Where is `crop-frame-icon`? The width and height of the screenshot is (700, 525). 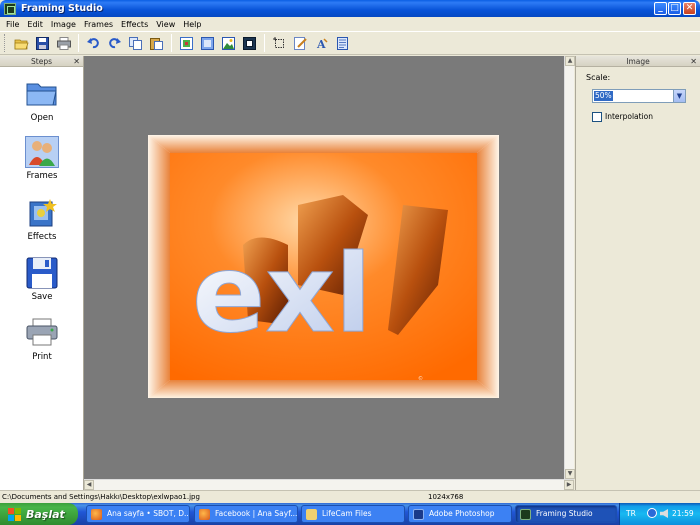
crop-frame-icon is located at coordinates (250, 43).